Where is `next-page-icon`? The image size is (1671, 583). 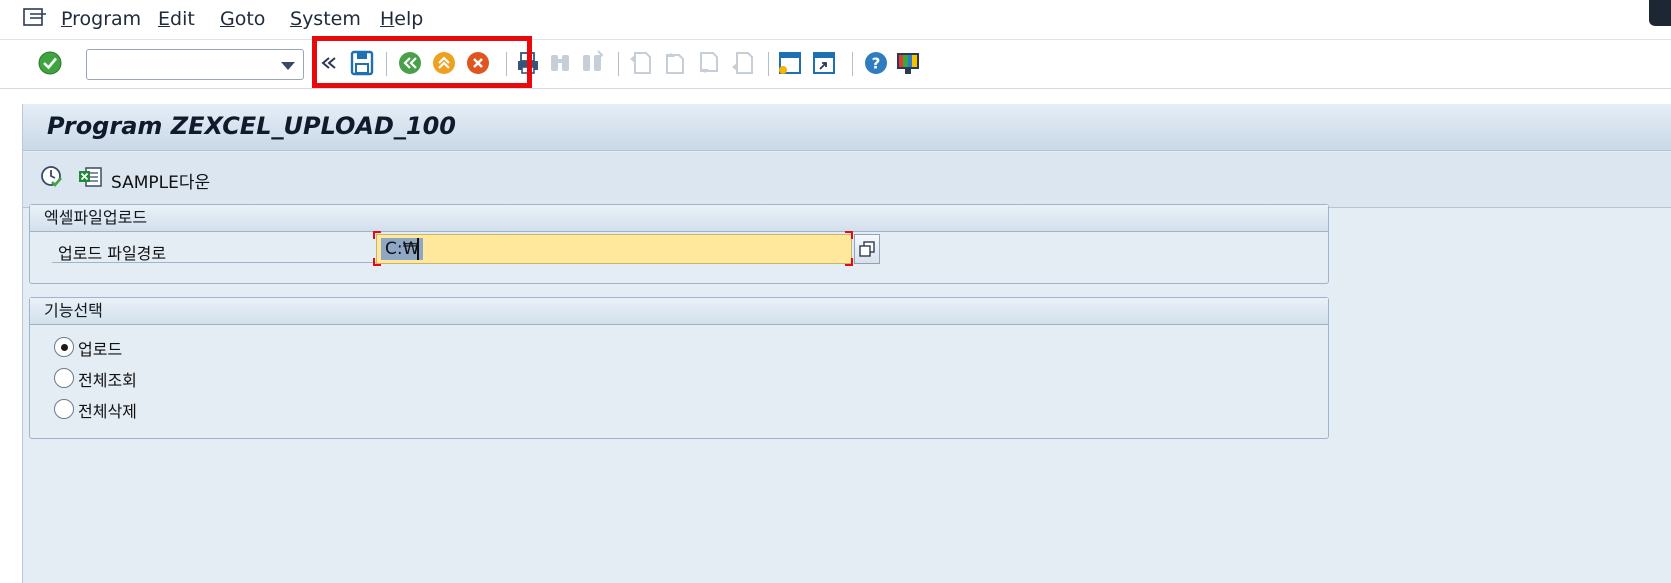 next-page-icon is located at coordinates (709, 62).